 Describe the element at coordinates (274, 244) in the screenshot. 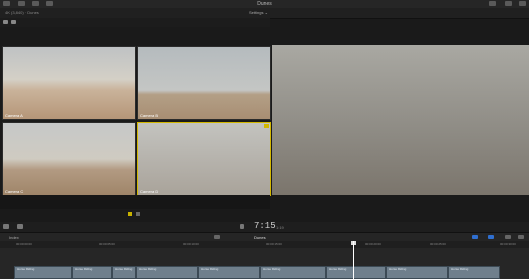

I see `ruler-tick: 00:00:15:00` at that location.